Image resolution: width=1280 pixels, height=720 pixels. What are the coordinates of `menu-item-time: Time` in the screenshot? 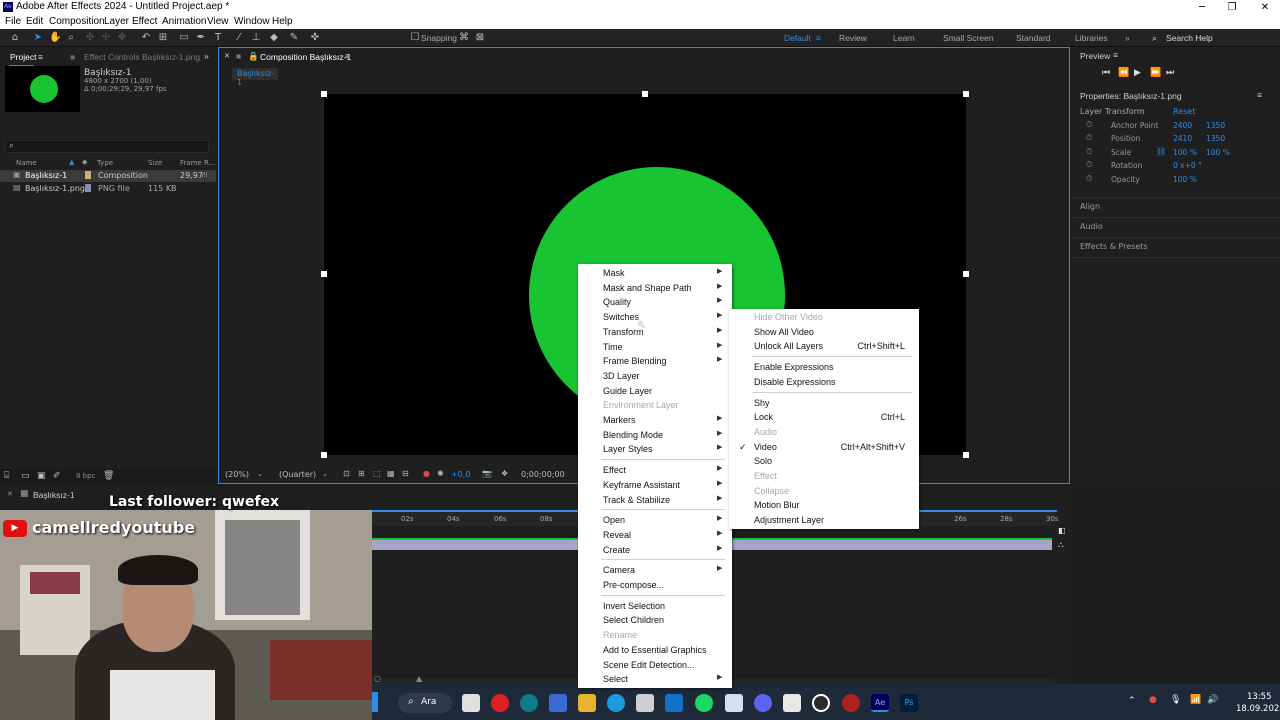 It's located at (613, 347).